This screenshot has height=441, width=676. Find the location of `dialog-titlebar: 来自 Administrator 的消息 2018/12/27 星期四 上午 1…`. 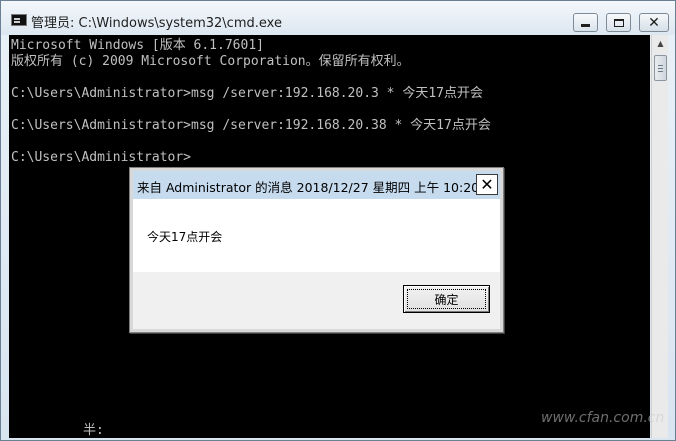

dialog-titlebar: 来自 Administrator 的消息 2018/12/27 星期四 上午 1… is located at coordinates (316, 185).